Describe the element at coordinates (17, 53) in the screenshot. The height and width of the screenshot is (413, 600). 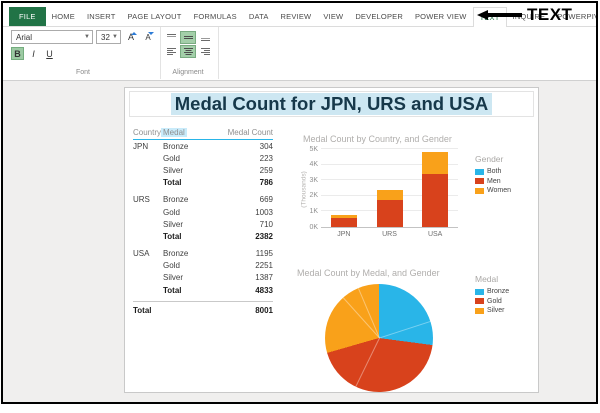
I see `bold-button: B` at that location.